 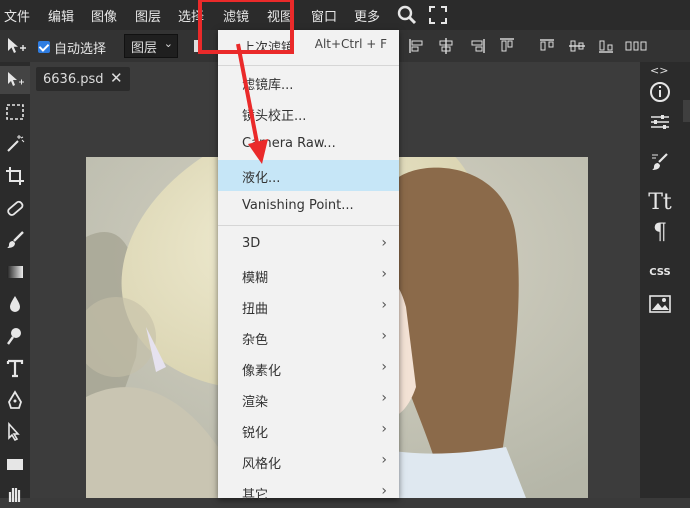 What do you see at coordinates (44, 47) in the screenshot?
I see `auto-select-checkbox` at bounding box center [44, 47].